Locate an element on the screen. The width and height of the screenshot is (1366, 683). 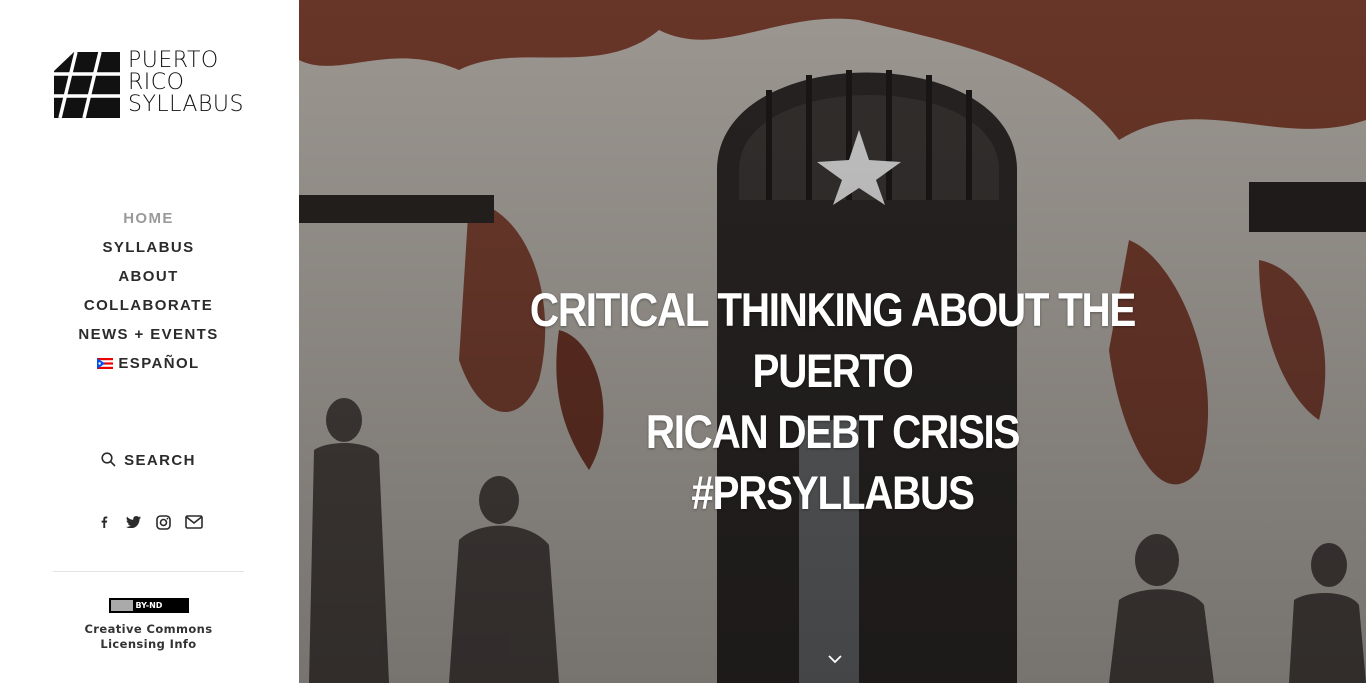
creative-commons-badge-icon: BY-ND is located at coordinates (148, 605).